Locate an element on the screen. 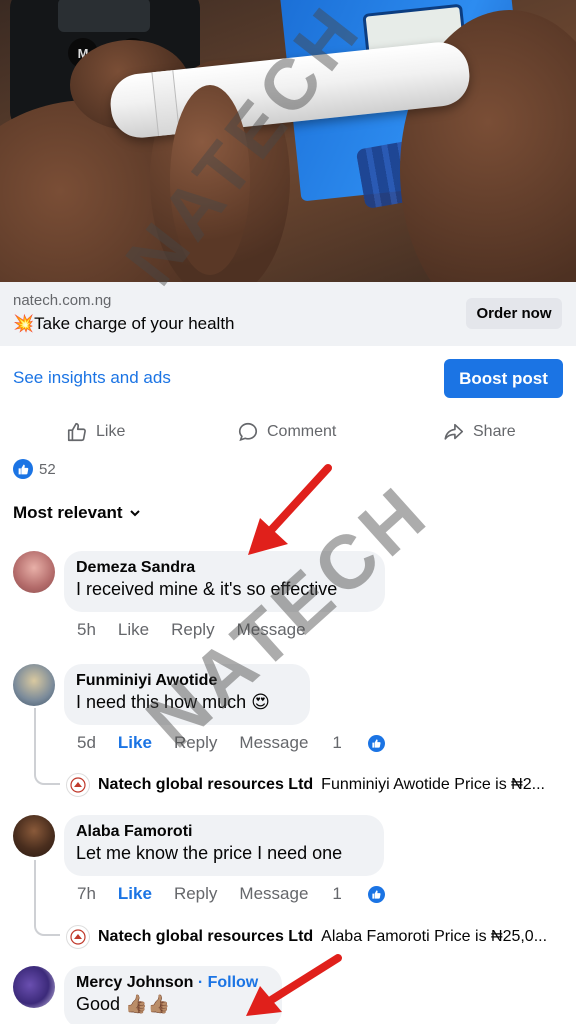 The height and width of the screenshot is (1024, 576). share-action: Share is located at coordinates (479, 432).